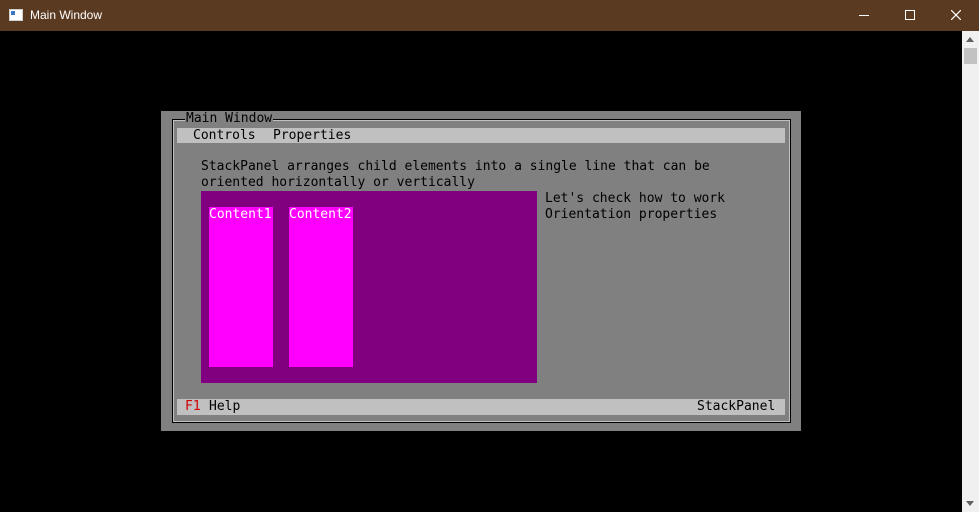 The height and width of the screenshot is (512, 979). Describe the element at coordinates (489, 15) in the screenshot. I see `title-bar: Main Window` at that location.